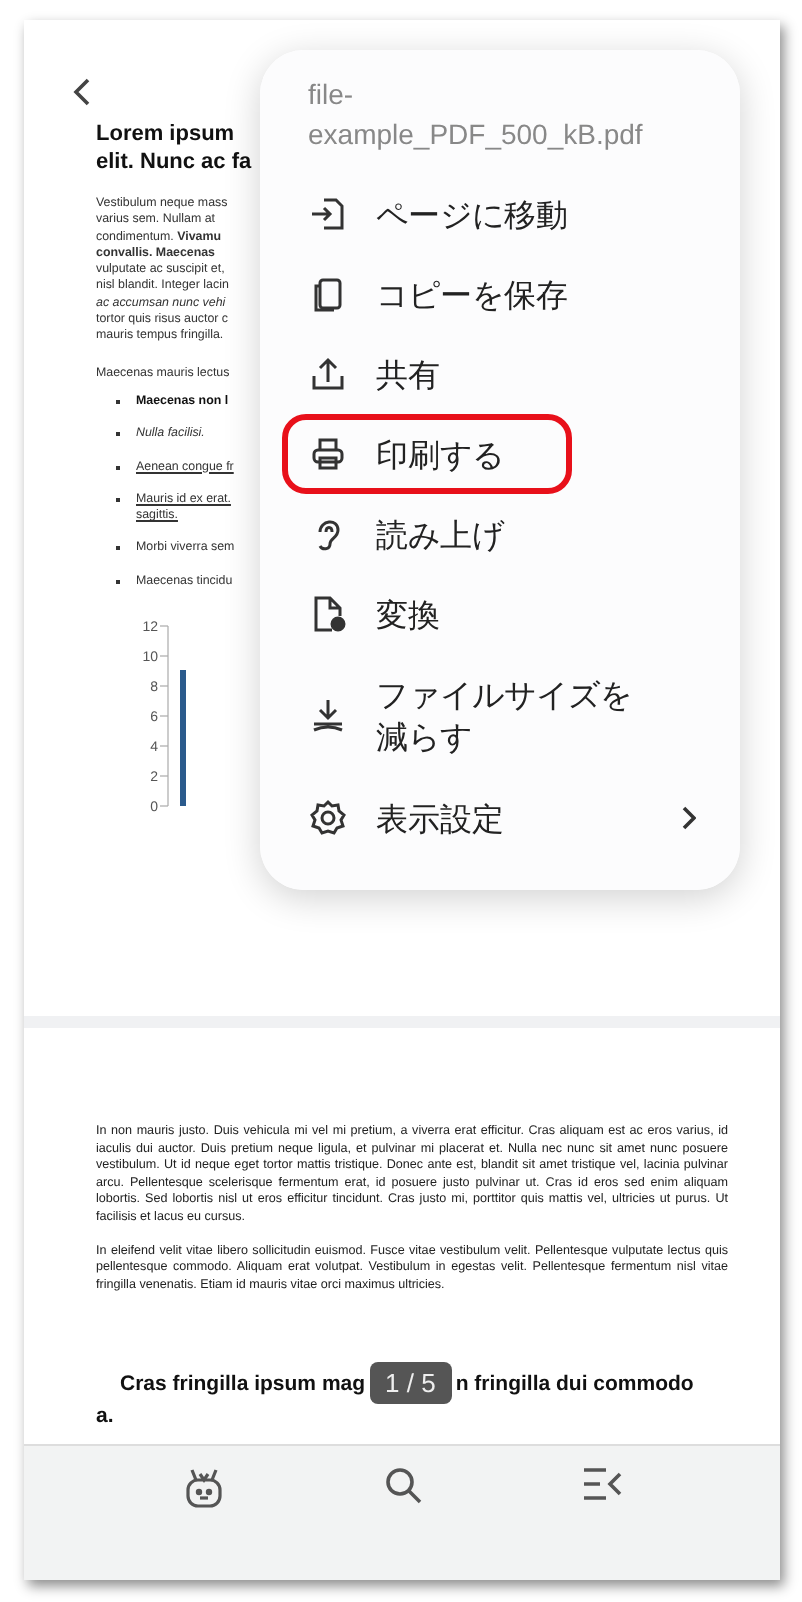 The image size is (802, 1602). What do you see at coordinates (82, 92) in the screenshot?
I see `back-icon` at bounding box center [82, 92].